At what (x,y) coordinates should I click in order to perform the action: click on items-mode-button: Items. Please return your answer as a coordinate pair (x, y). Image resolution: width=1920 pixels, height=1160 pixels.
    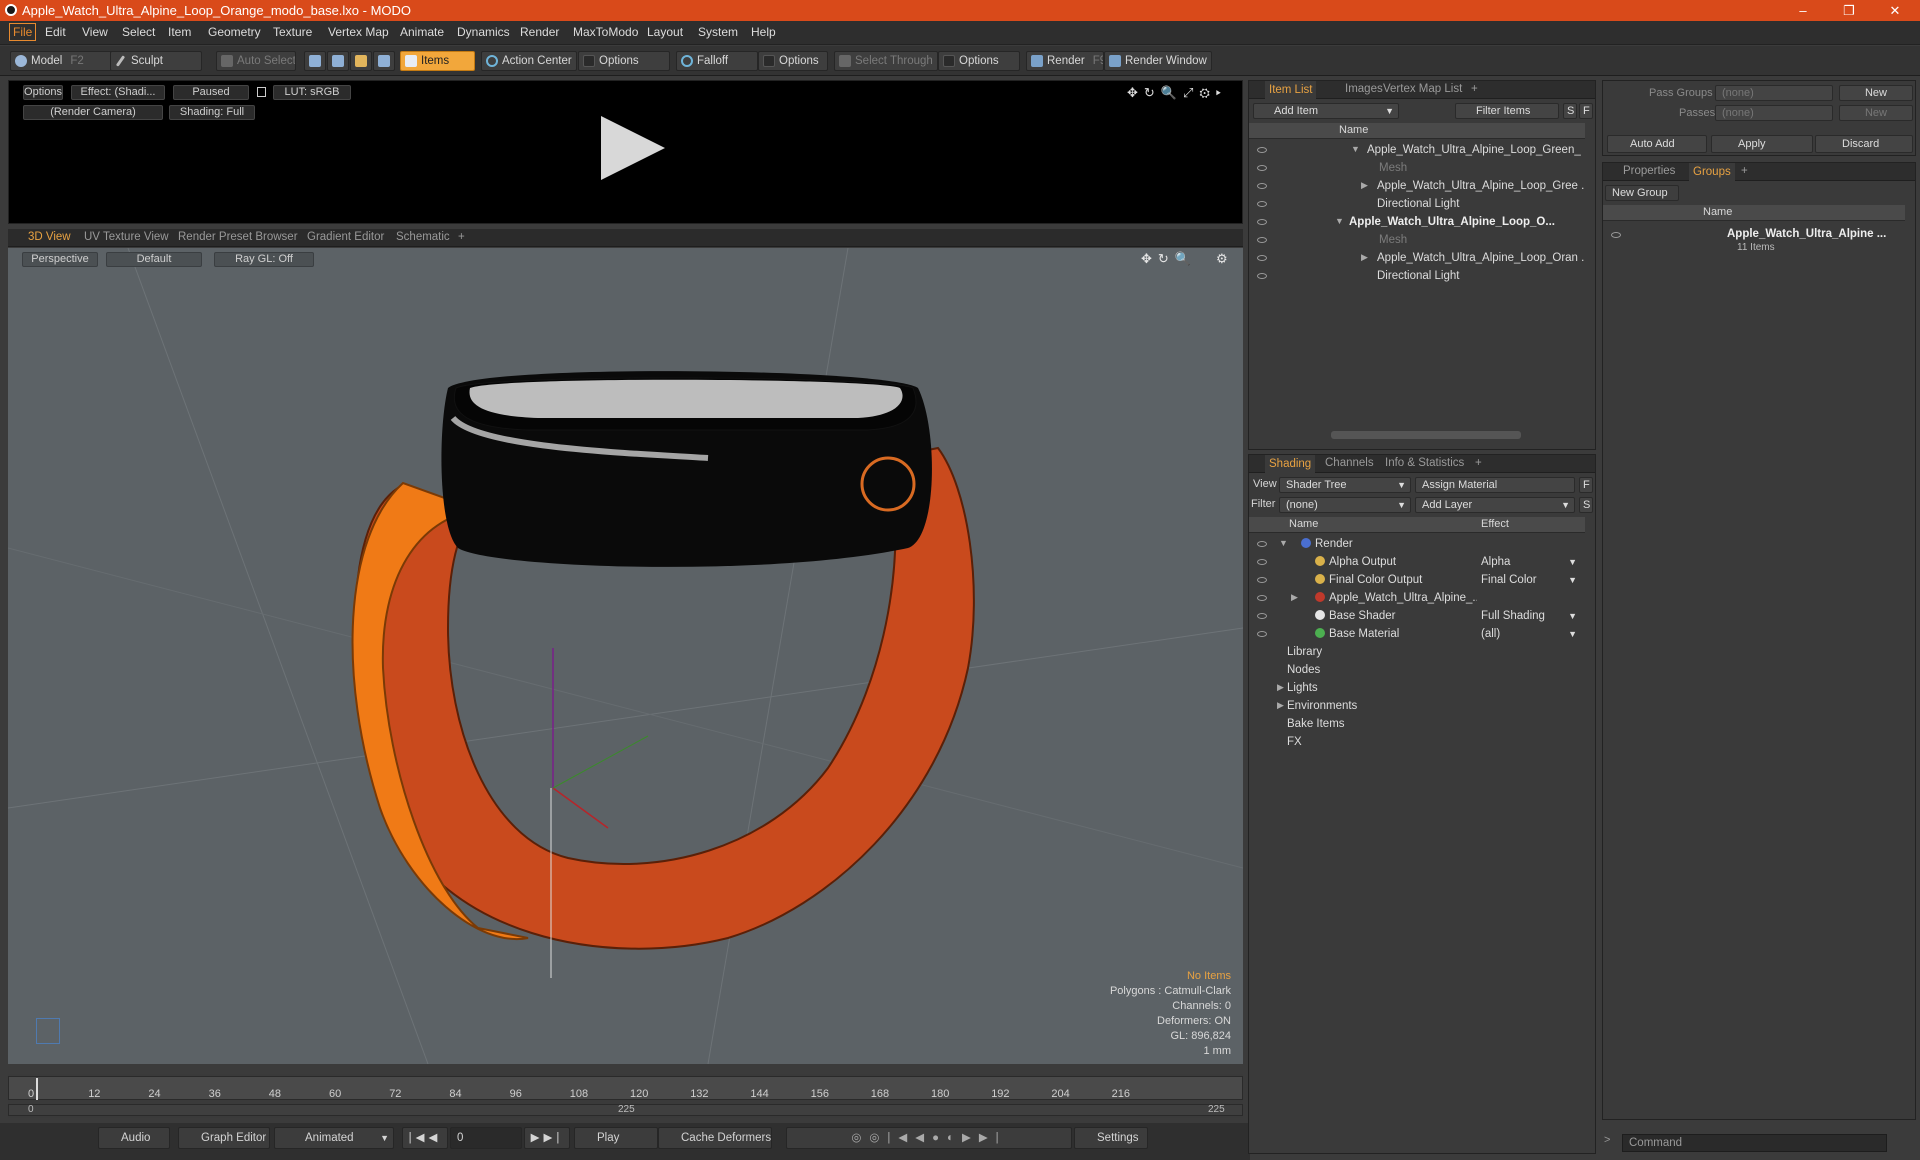
    Looking at the image, I should click on (437, 61).